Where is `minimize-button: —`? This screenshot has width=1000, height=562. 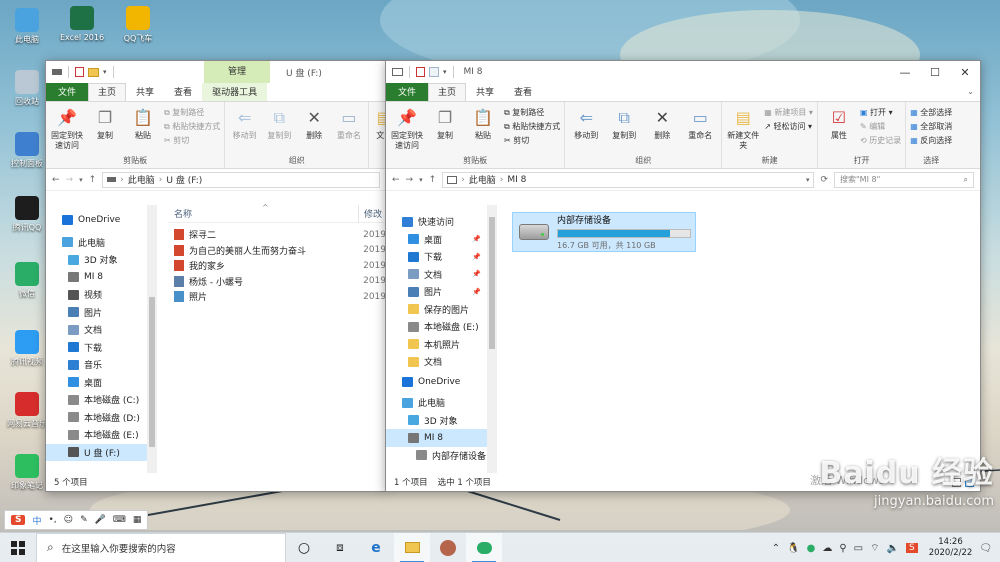
minimize-button: — is located at coordinates (905, 72).